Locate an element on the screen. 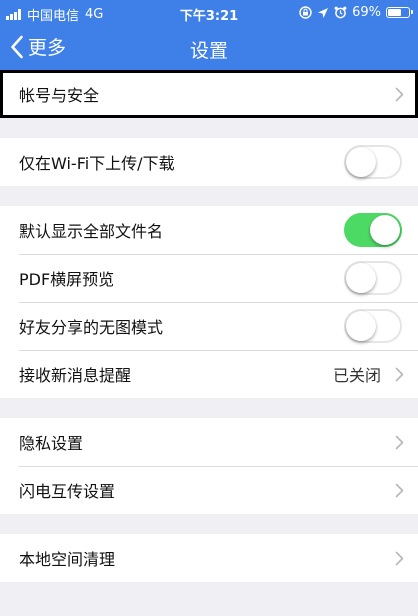 This screenshot has height=616, width=418. settings-row: 闪电互传设置 is located at coordinates (209, 490).